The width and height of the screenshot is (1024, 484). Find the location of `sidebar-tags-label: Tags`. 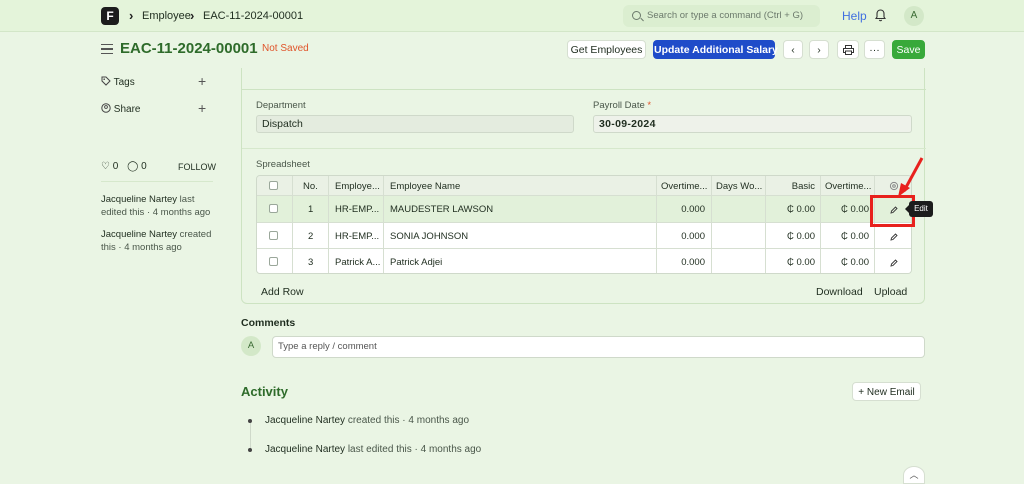

sidebar-tags-label: Tags is located at coordinates (124, 82).